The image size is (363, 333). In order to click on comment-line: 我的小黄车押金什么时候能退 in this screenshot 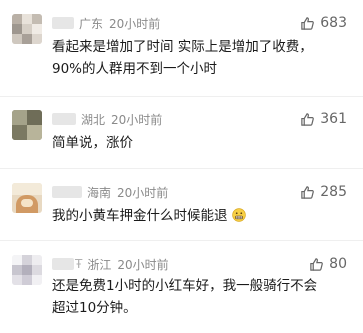, I will do `click(140, 216)`.